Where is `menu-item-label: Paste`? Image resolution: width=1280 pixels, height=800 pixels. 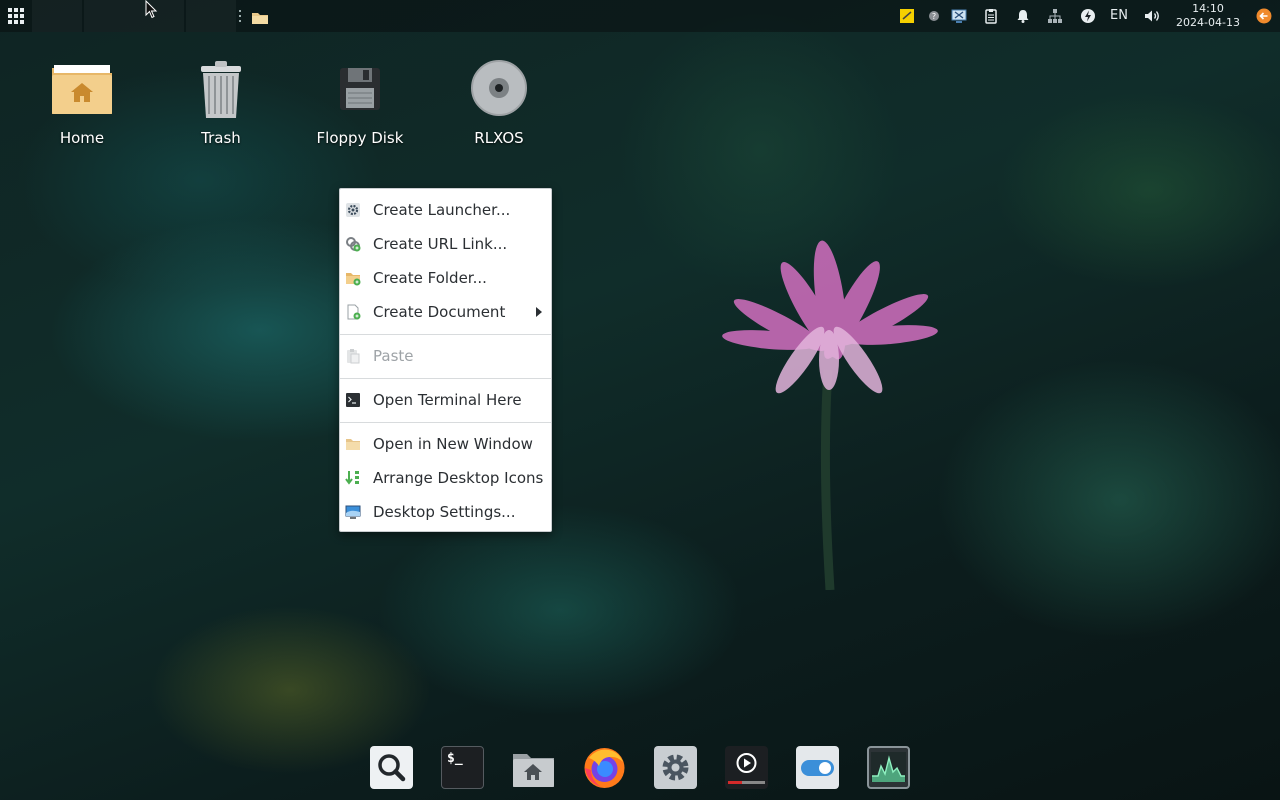
menu-item-label: Paste is located at coordinates (393, 356).